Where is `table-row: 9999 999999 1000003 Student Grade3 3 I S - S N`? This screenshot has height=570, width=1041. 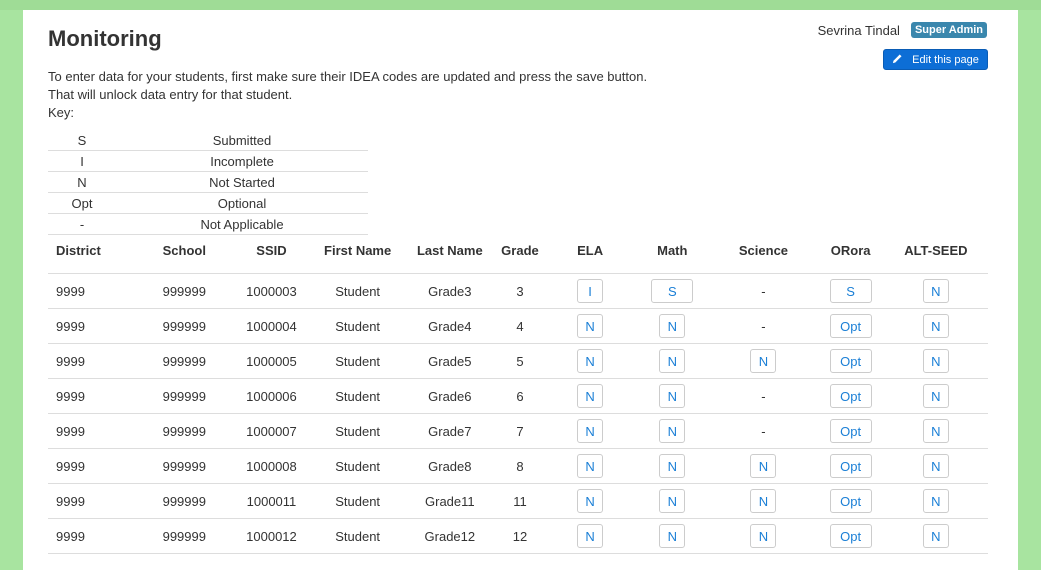 table-row: 9999 999999 1000003 Student Grade3 3 I S - S N is located at coordinates (518, 291).